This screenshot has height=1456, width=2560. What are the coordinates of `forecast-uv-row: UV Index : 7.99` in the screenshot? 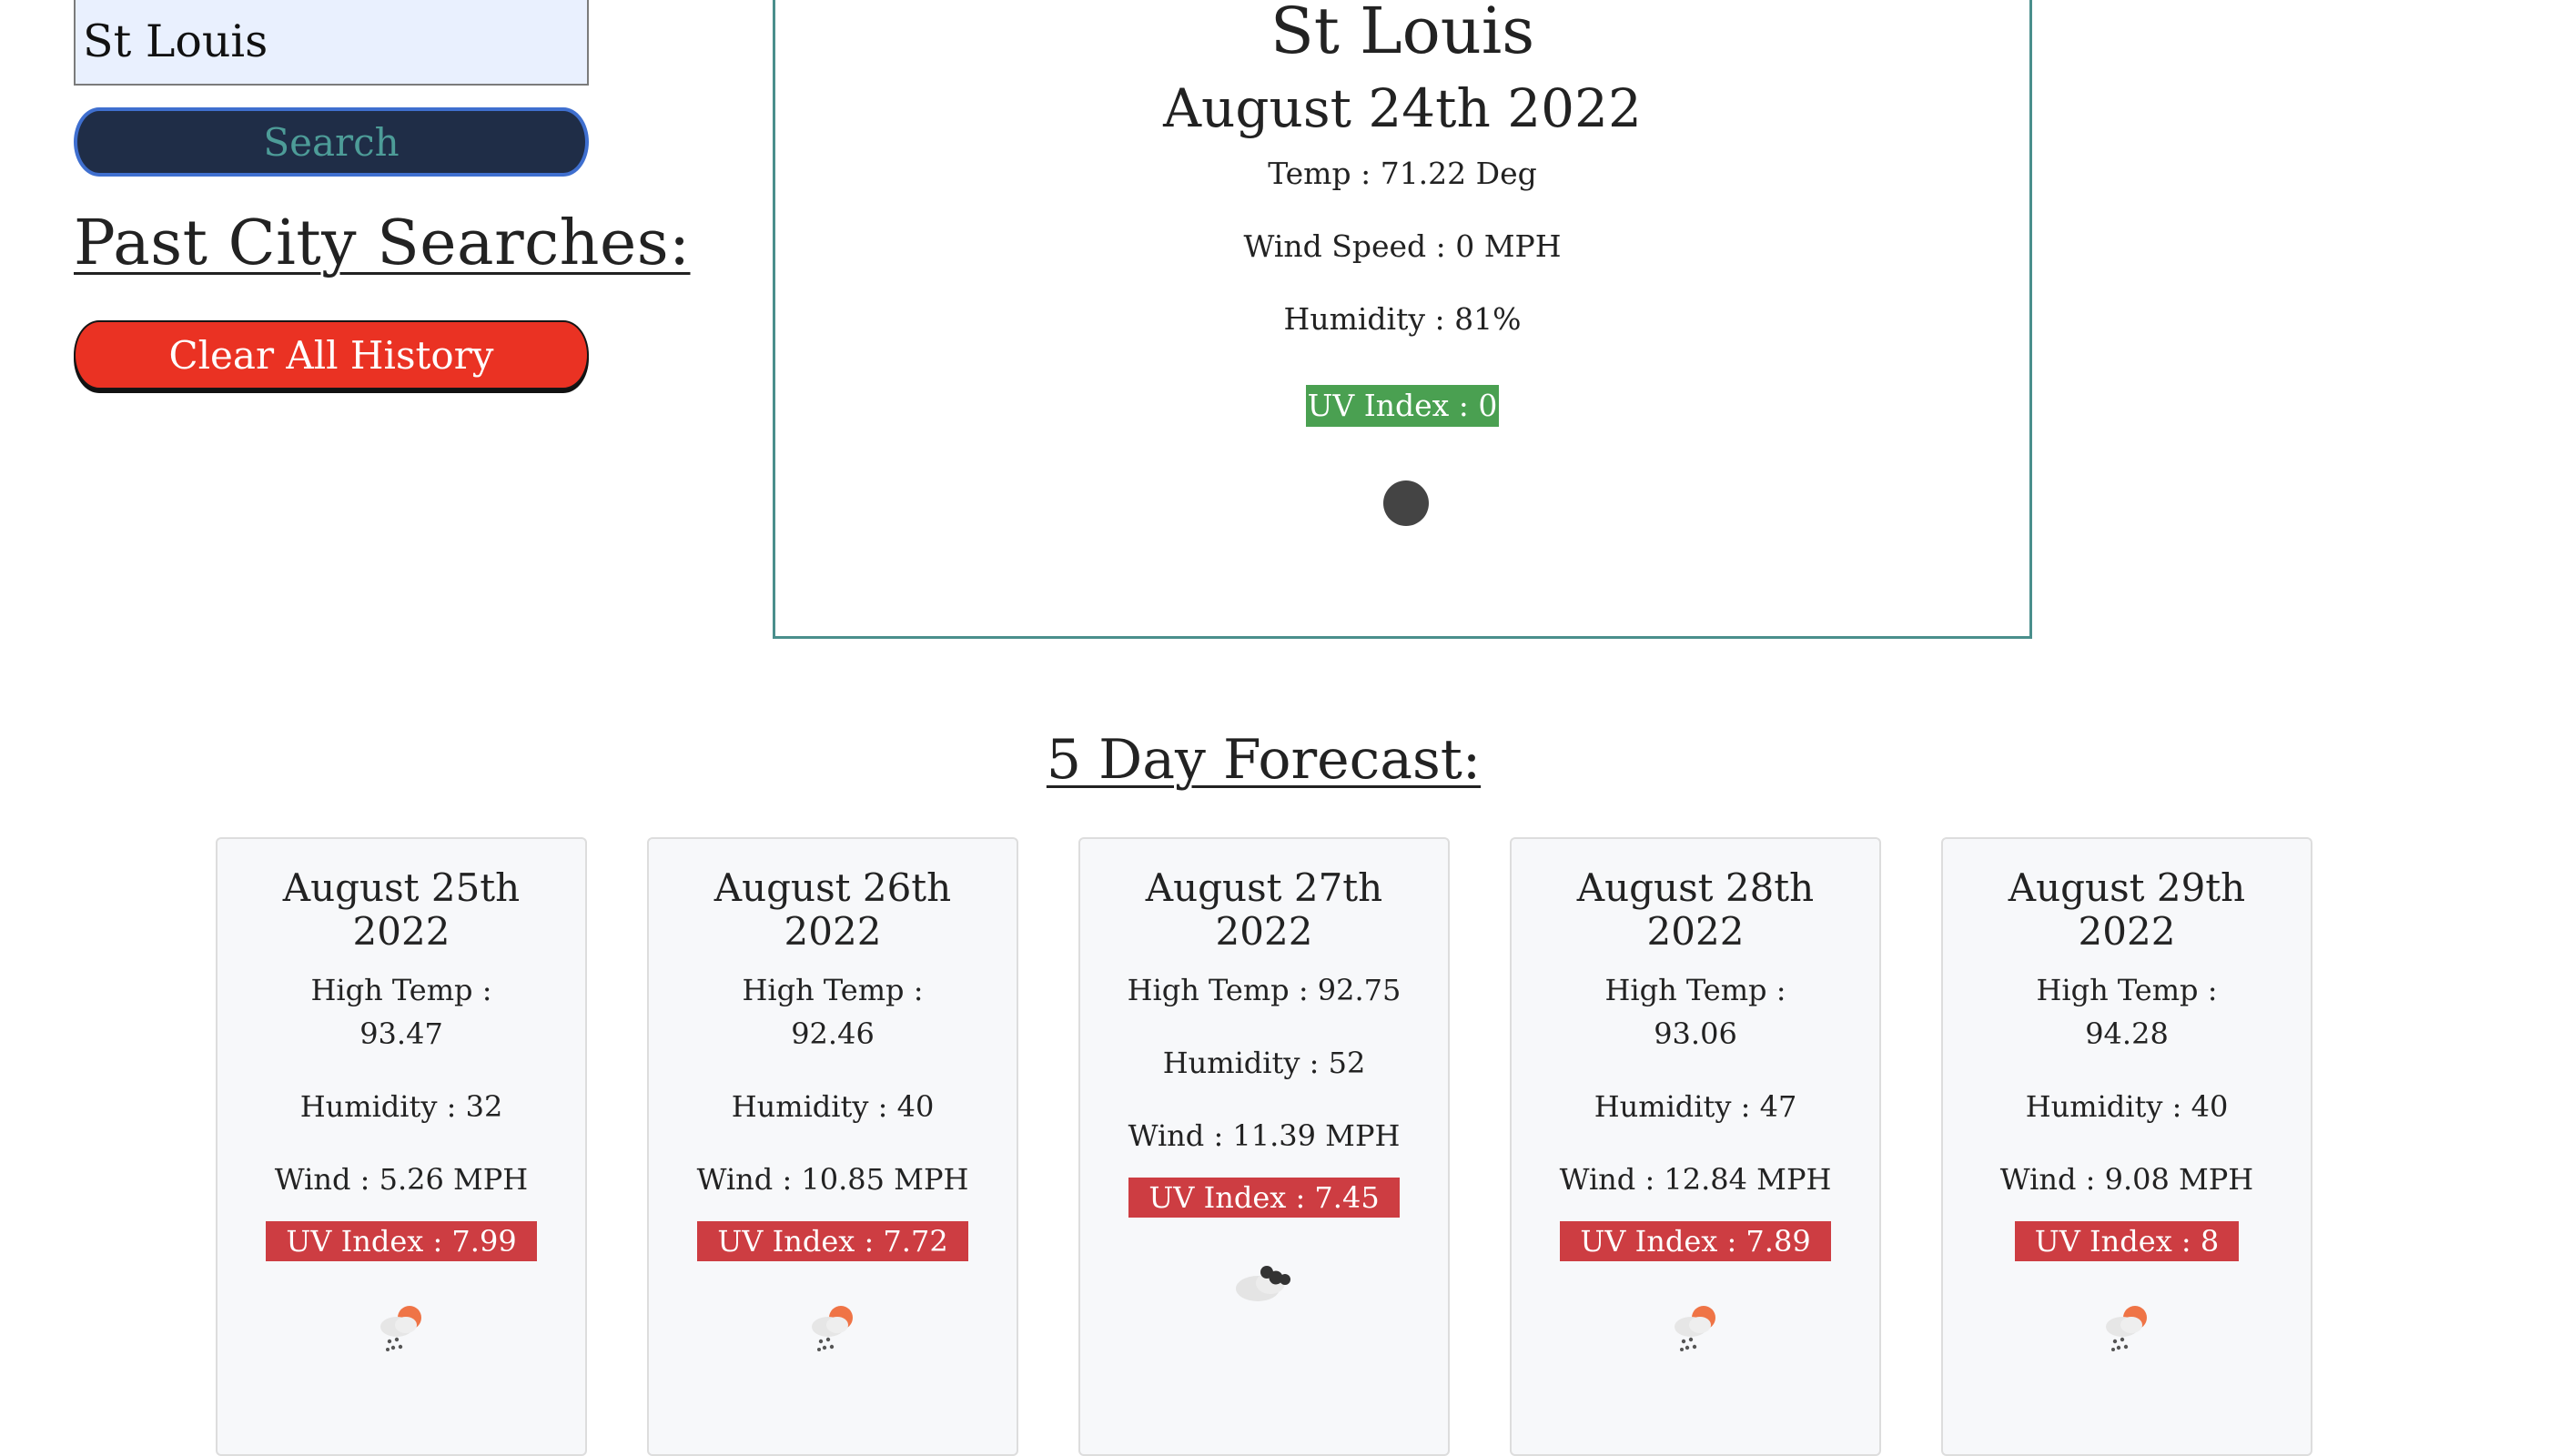 It's located at (402, 1241).